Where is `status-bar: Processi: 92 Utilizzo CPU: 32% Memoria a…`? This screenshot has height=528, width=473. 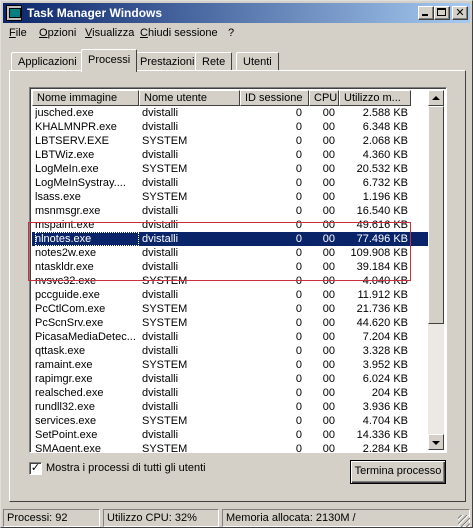 status-bar: Processi: 92 Utilizzo CPU: 32% Memoria a… is located at coordinates (236, 518).